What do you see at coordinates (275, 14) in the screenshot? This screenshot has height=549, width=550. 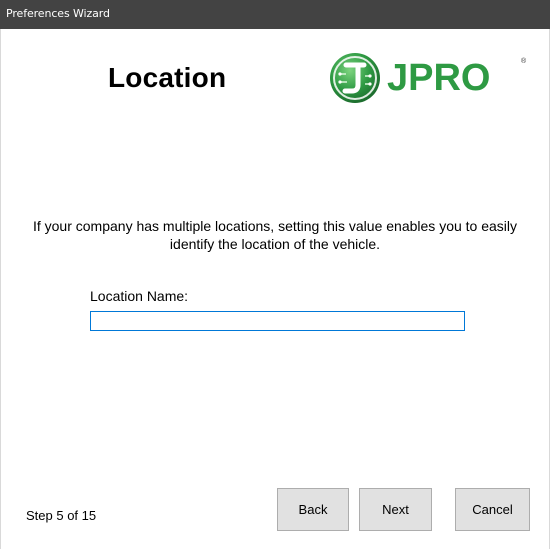 I see `title-bar: Preferences Wizard` at bounding box center [275, 14].